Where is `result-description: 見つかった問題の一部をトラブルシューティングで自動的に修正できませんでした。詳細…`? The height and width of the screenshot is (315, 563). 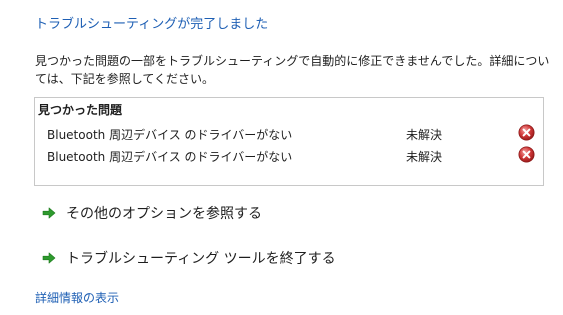 result-description: 見つかった問題の一部をトラブルシューティングで自動的に修正できませんでした。詳細… is located at coordinates (292, 70).